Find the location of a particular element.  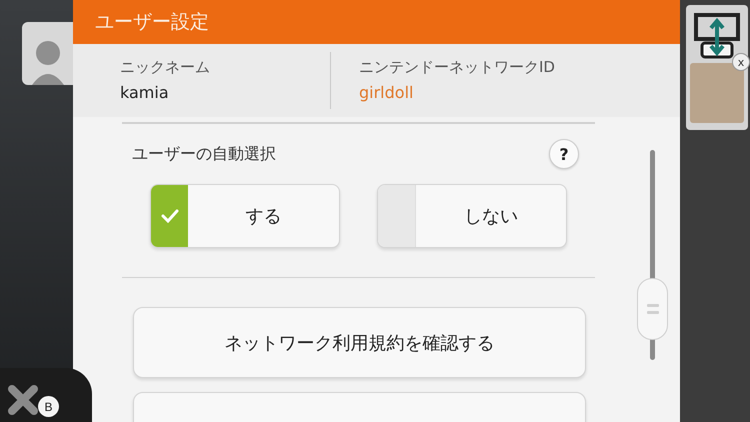

help-button: ? is located at coordinates (564, 154).